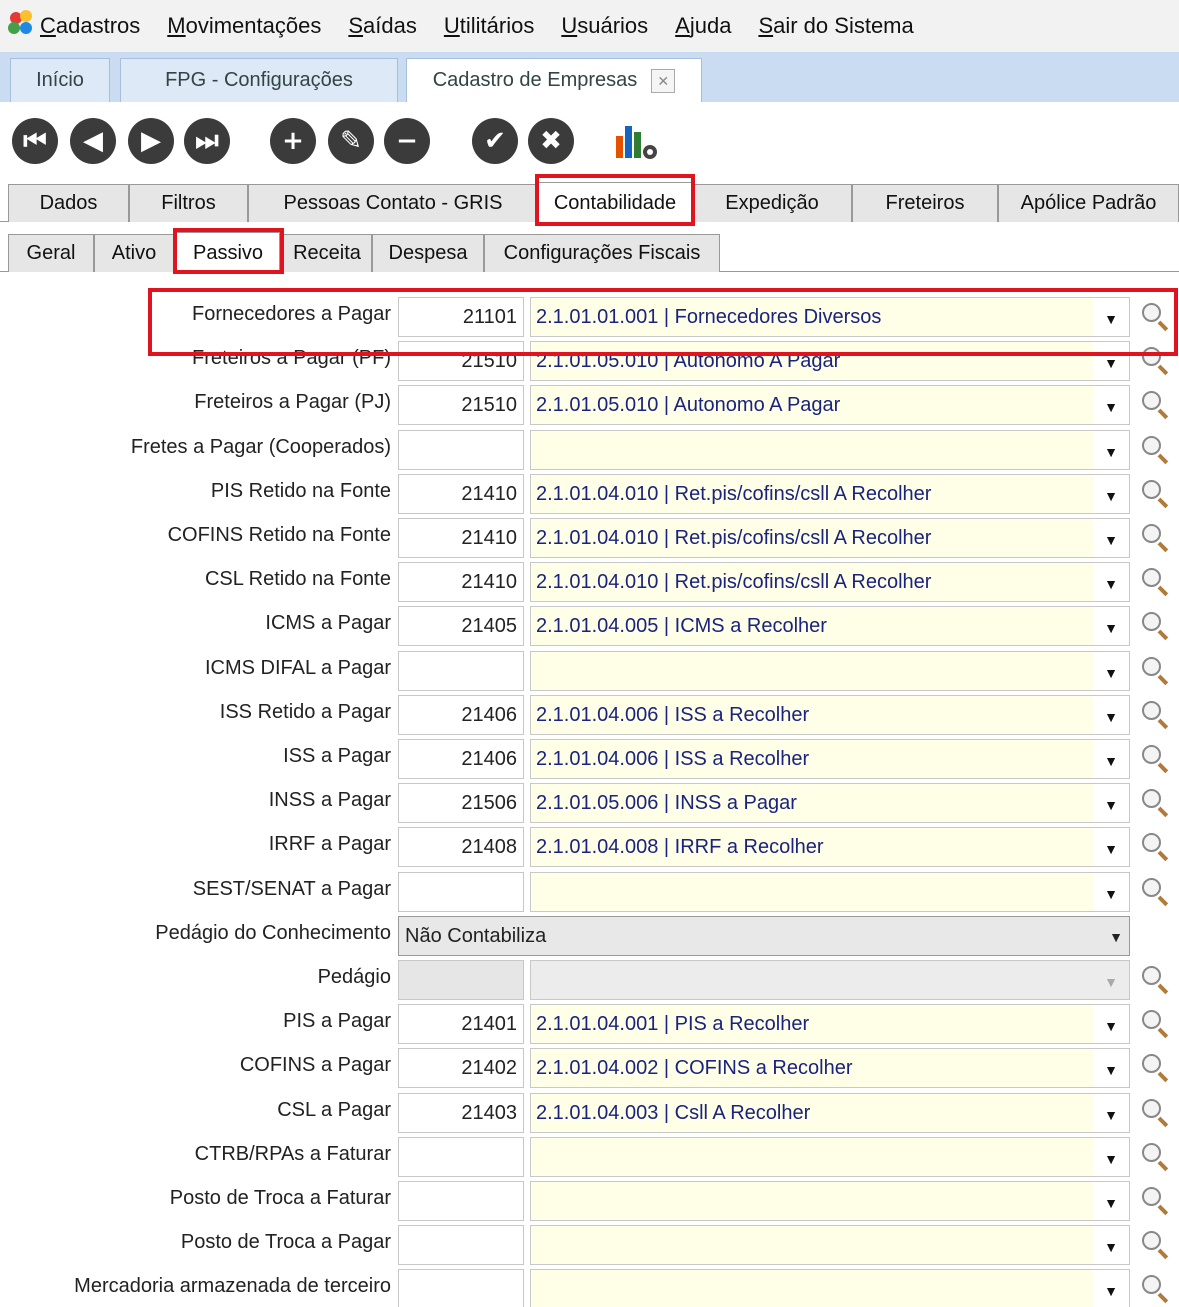  What do you see at coordinates (830, 317) in the screenshot?
I see `account-select: 2.1.01.01.001 | Fornecedores Diversos ▼` at bounding box center [830, 317].